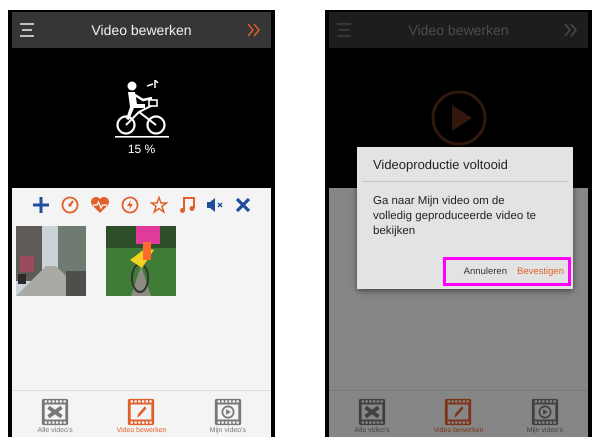 Image resolution: width=592 pixels, height=437 pixels. What do you see at coordinates (485, 271) in the screenshot?
I see `cancel-button: Annuleren` at bounding box center [485, 271].